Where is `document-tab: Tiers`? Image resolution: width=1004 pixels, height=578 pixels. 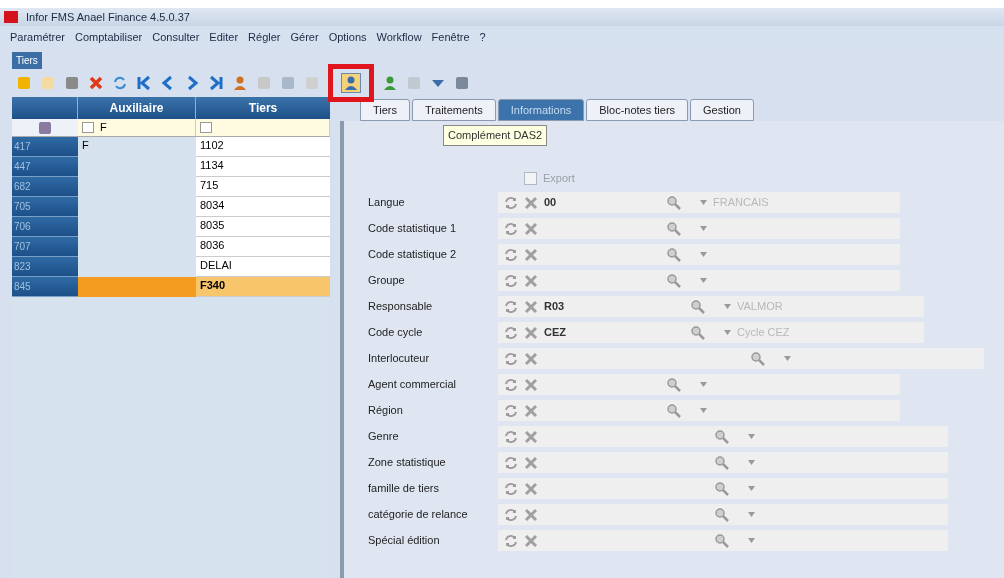
document-tab: Tiers is located at coordinates (27, 60).